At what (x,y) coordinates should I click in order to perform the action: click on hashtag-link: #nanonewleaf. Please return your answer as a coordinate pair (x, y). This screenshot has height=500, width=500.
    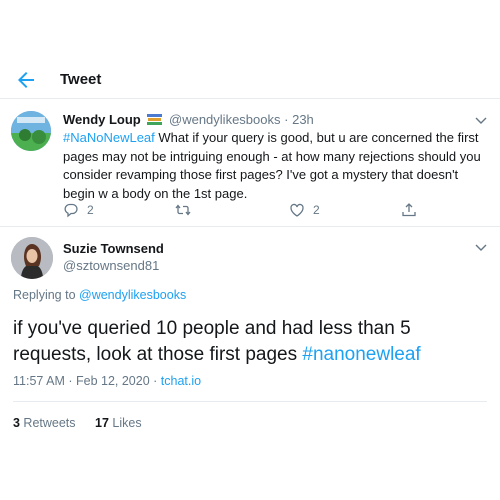
    Looking at the image, I should click on (361, 354).